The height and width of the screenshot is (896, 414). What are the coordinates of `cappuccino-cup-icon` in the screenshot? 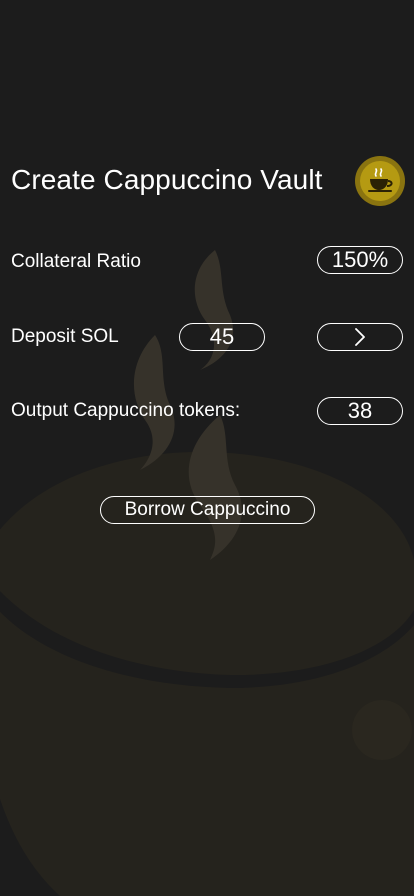 It's located at (380, 181).